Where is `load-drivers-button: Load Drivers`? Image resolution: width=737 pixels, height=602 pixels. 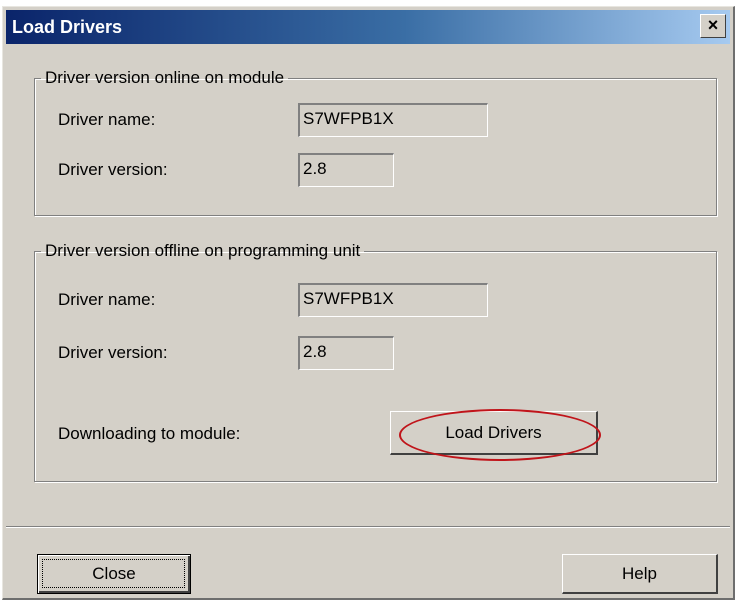 load-drivers-button: Load Drivers is located at coordinates (494, 433).